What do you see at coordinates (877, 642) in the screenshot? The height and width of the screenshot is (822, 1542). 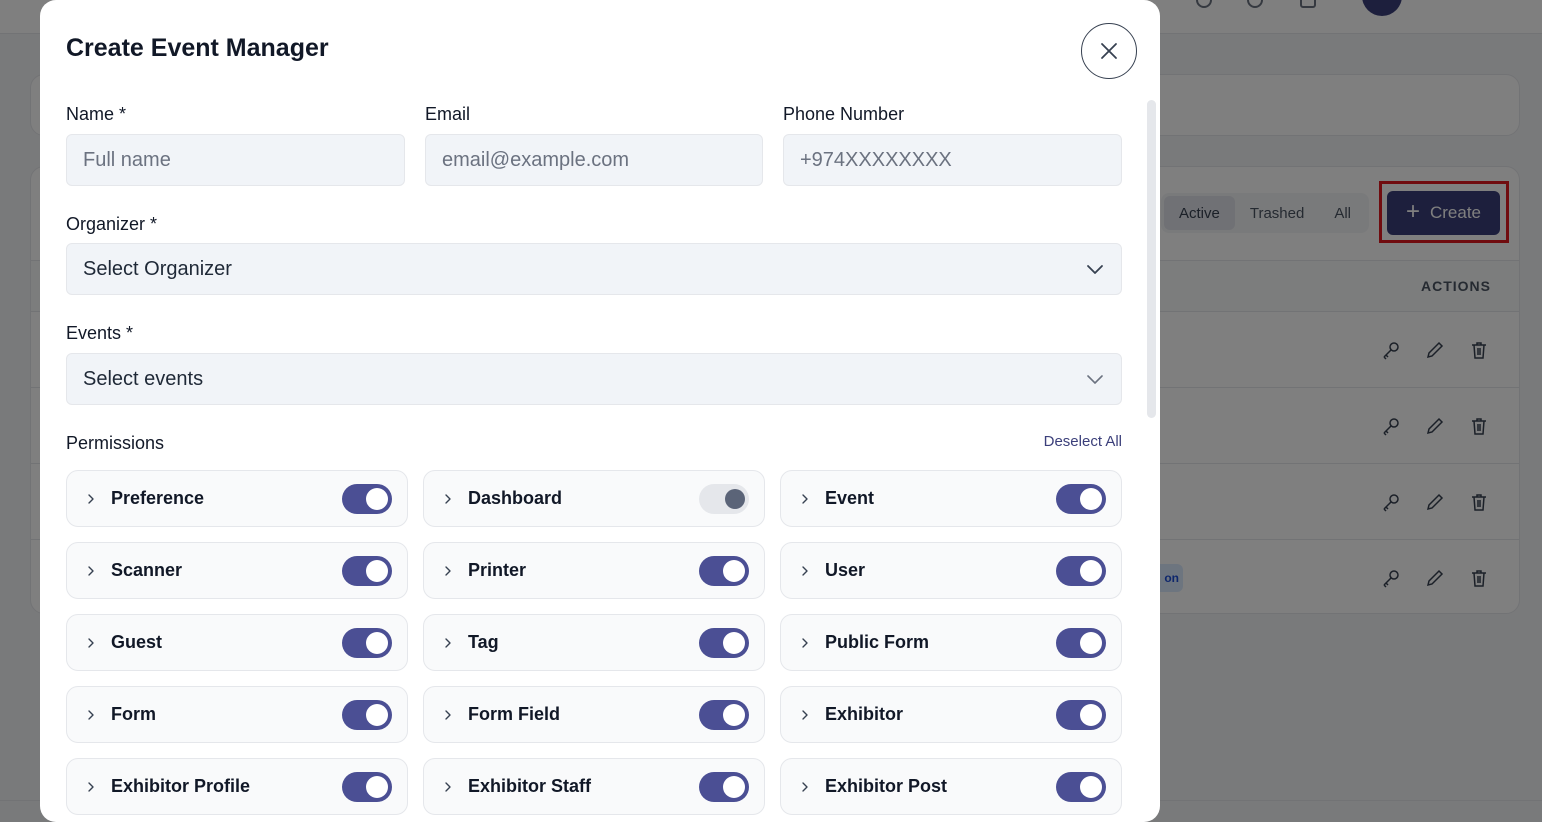 I see `permission-label: Public Form` at bounding box center [877, 642].